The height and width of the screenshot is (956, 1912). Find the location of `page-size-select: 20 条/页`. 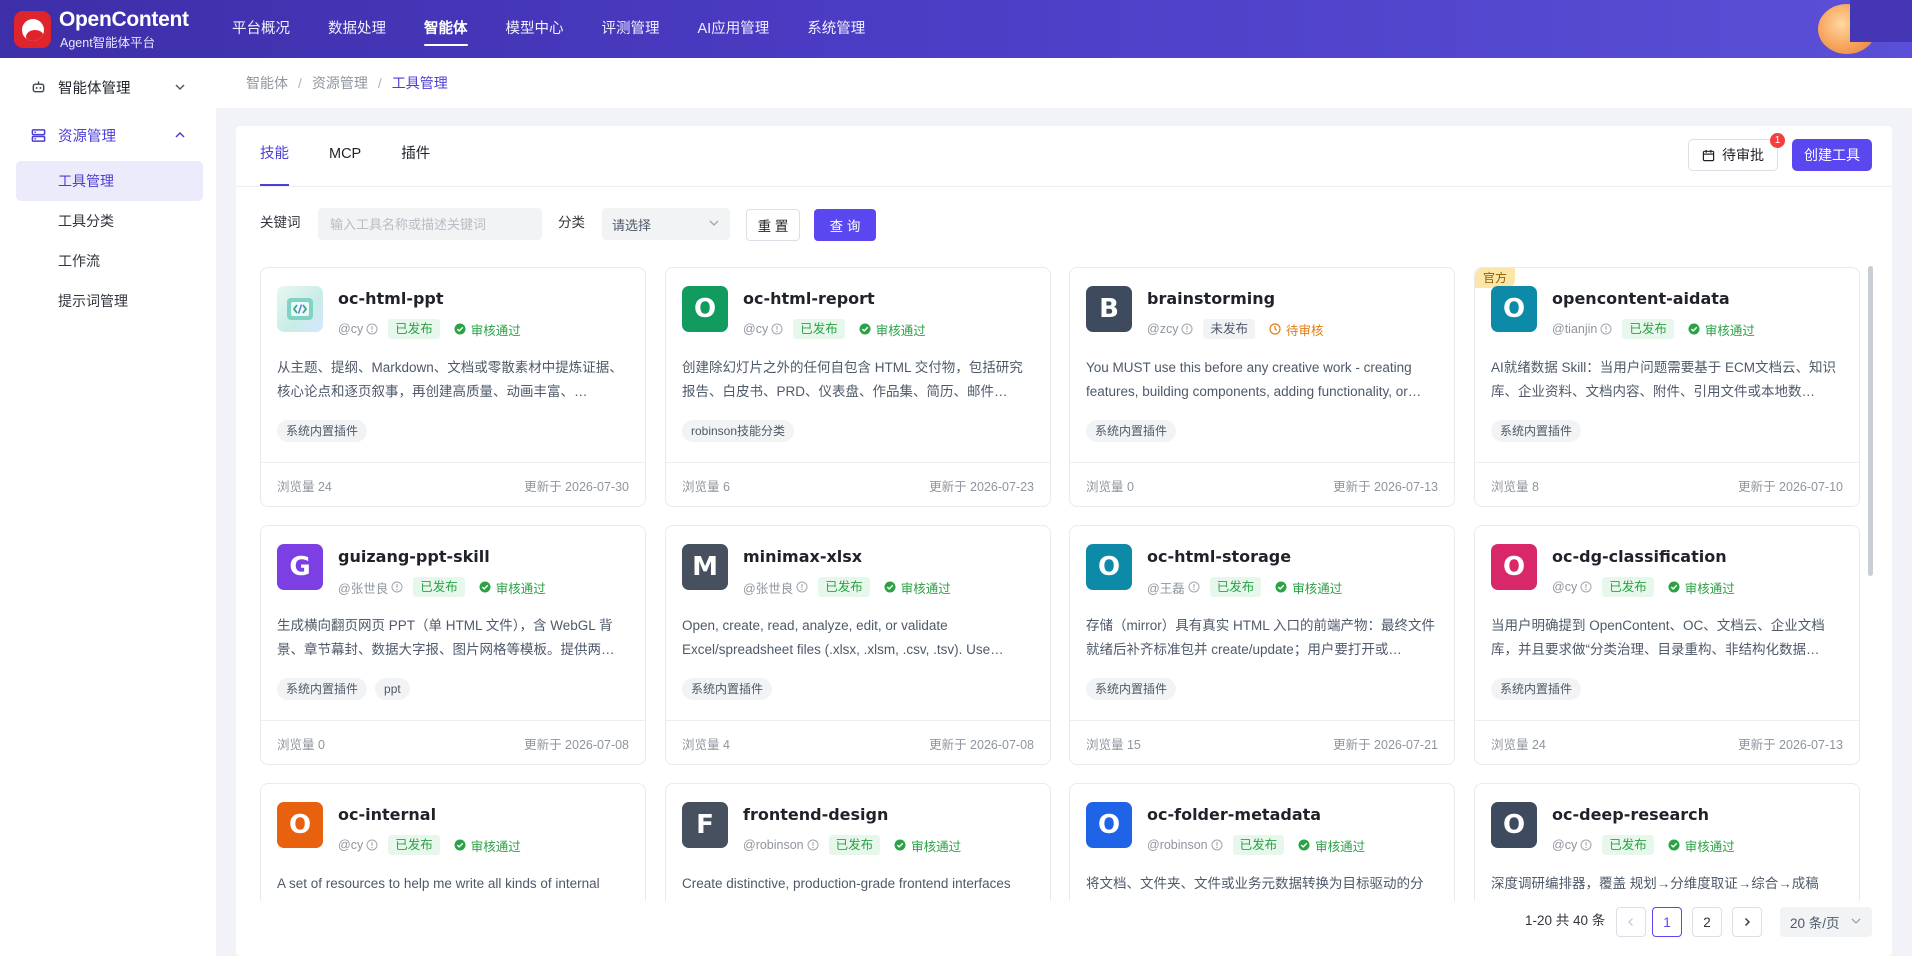

page-size-select: 20 条/页 is located at coordinates (1826, 922).